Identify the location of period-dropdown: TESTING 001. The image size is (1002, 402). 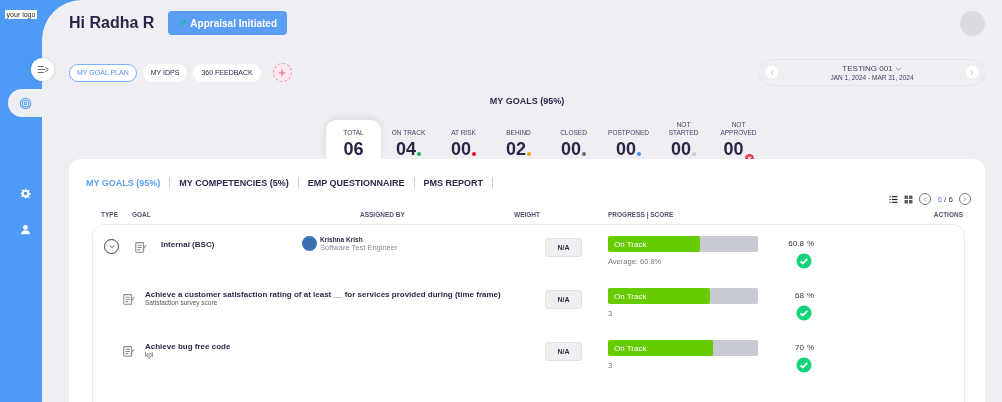
(872, 68).